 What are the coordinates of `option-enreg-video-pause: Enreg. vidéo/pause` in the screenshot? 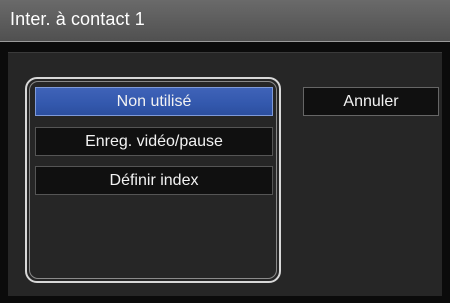 It's located at (154, 141).